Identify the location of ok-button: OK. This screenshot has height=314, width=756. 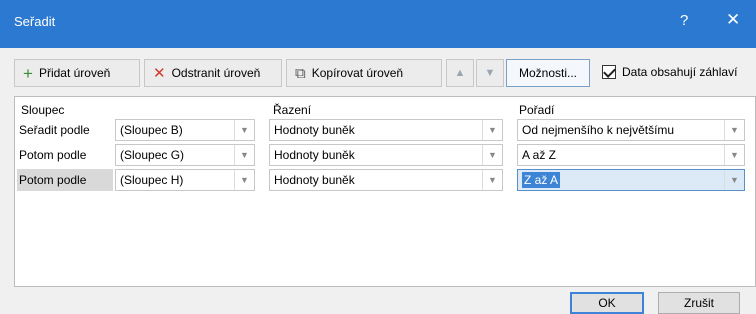
(607, 303).